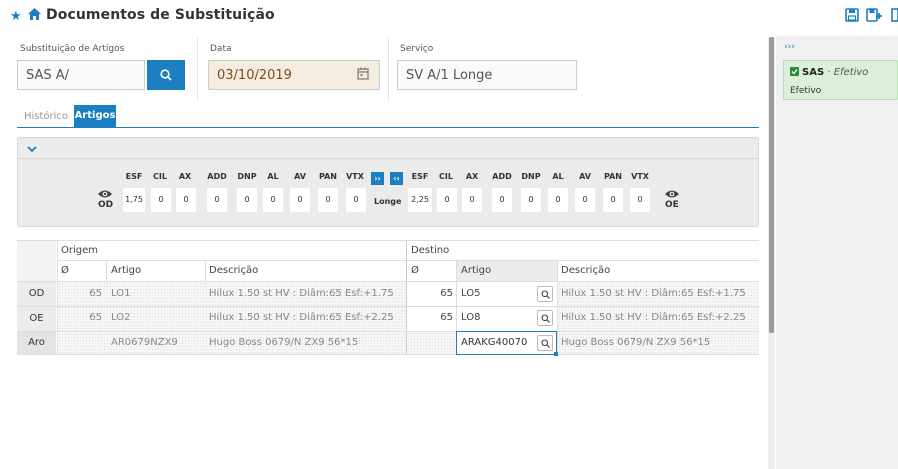 The width and height of the screenshot is (898, 469). What do you see at coordinates (121, 293) in the screenshot?
I see `origin-artigo: LO1` at bounding box center [121, 293].